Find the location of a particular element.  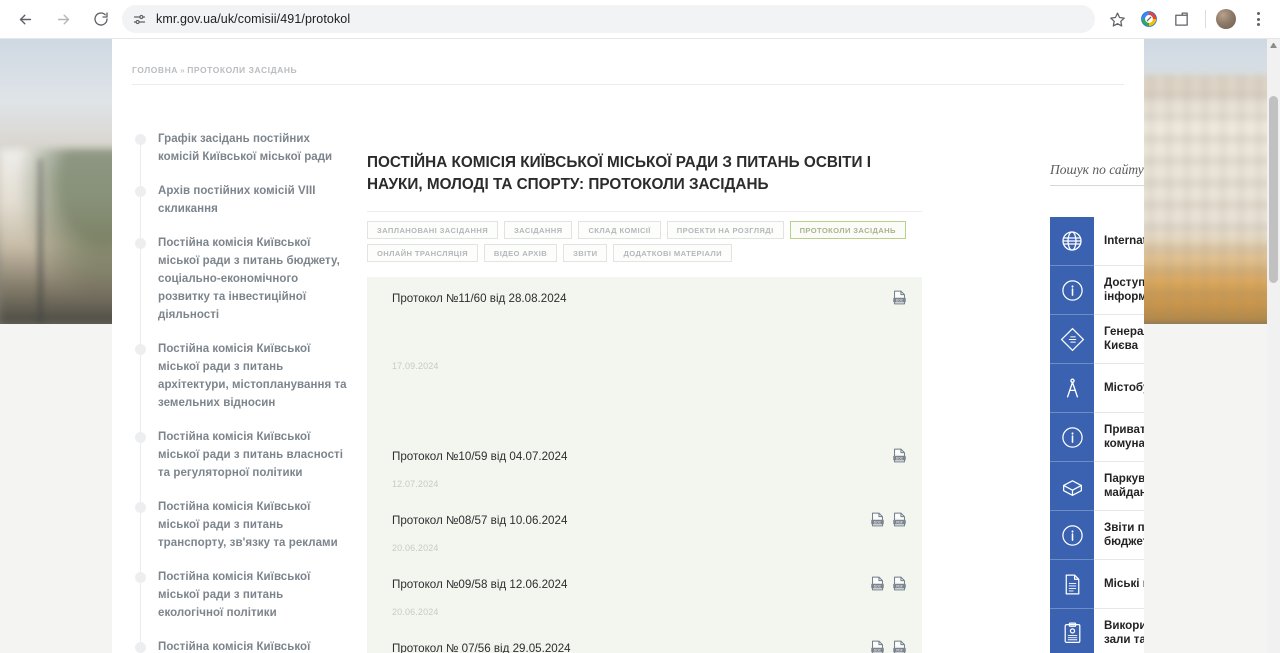

quick-link-6: Звіти про виконання бюджету міста Києва is located at coordinates (1097, 535).